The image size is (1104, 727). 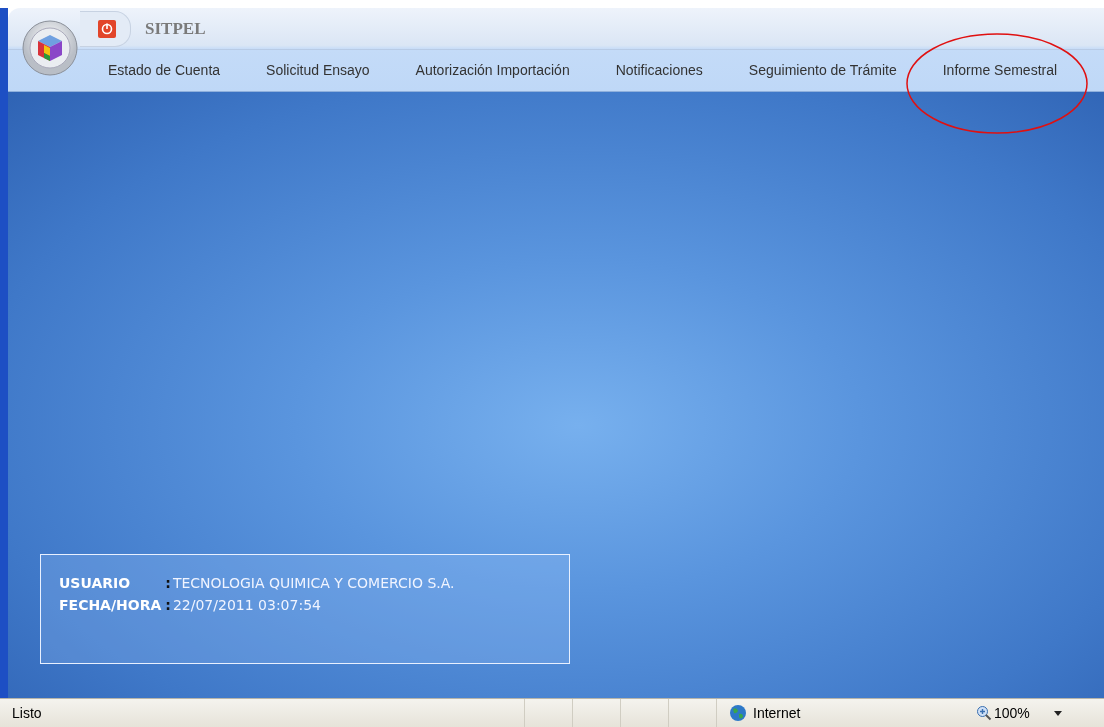 What do you see at coordinates (492, 70) in the screenshot?
I see `menu-item: Autorización Importación` at bounding box center [492, 70].